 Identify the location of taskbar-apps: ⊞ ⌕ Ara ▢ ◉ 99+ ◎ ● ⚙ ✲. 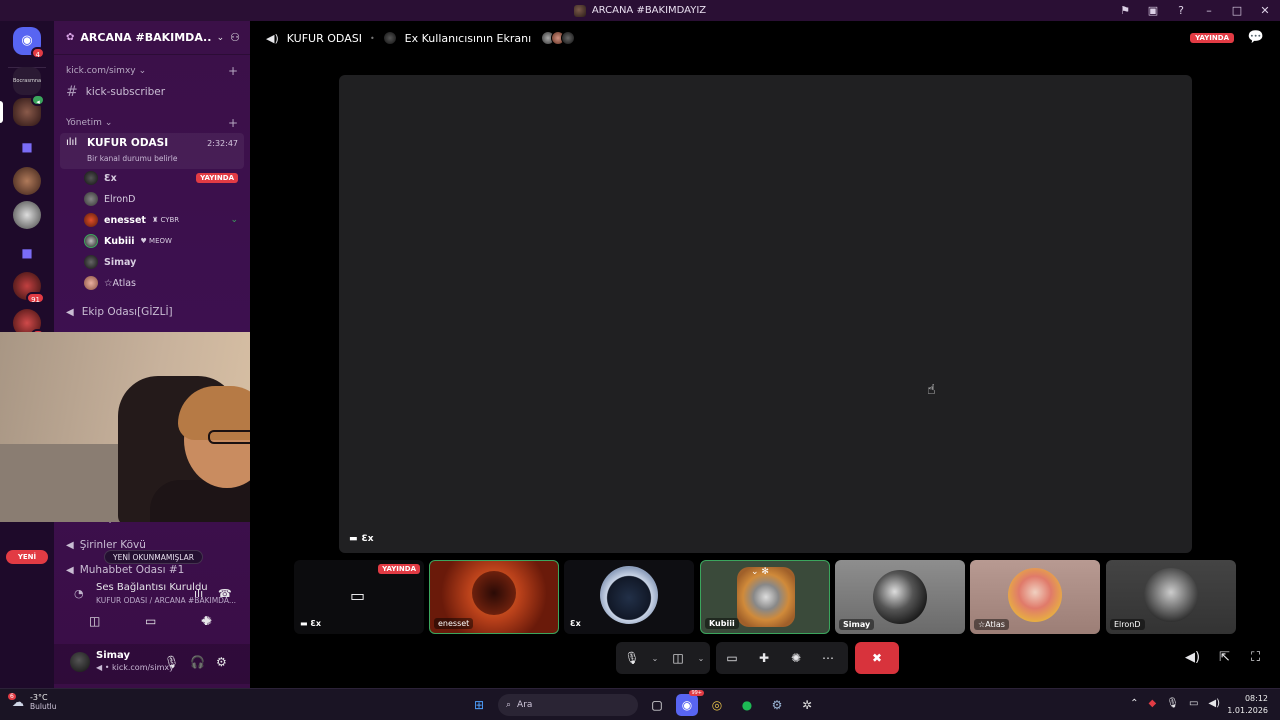
(643, 703).